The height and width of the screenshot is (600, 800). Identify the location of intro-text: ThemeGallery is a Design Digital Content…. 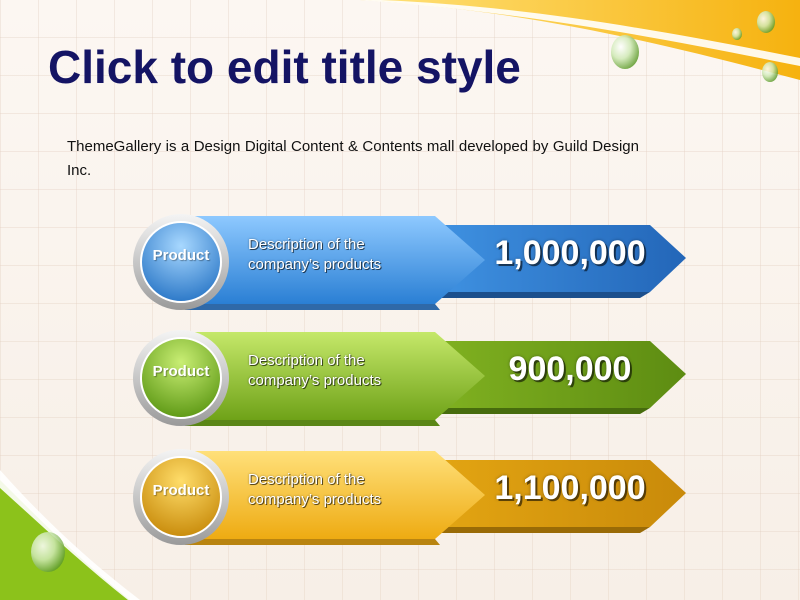
(353, 158).